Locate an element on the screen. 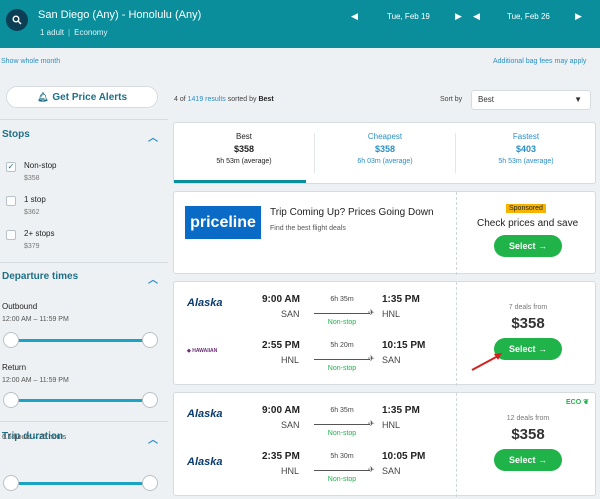  depart-date-field: Tue, Feb 19 is located at coordinates (408, 16).